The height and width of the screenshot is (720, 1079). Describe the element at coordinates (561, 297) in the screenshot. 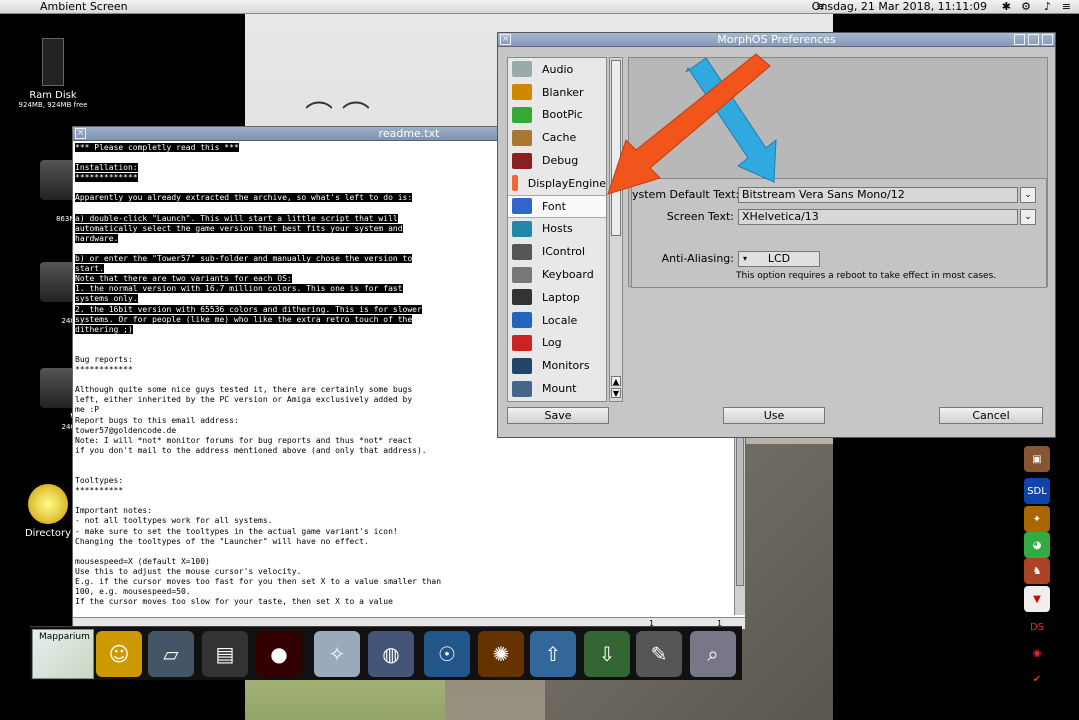

I see `prefs-item-label: Laptop` at that location.